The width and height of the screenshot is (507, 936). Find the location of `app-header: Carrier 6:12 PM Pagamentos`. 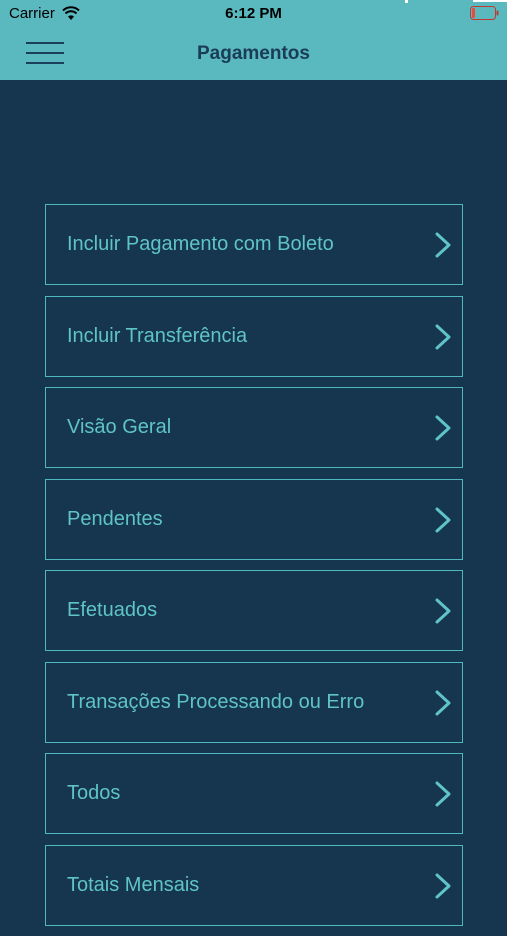

app-header: Carrier 6:12 PM Pagamentos is located at coordinates (253, 40).